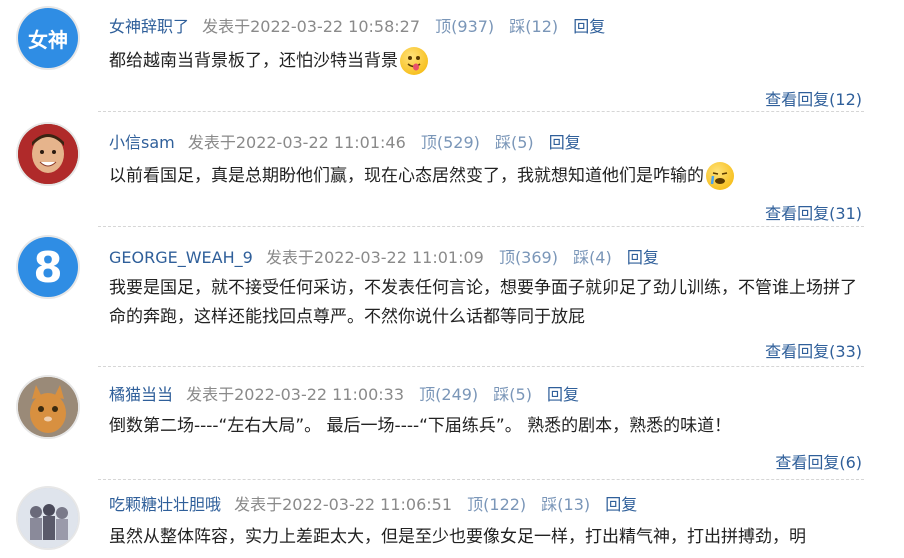 This screenshot has width=904, height=558. What do you see at coordinates (450, 142) in the screenshot?
I see `upvote-button: 顶(529)` at bounding box center [450, 142].